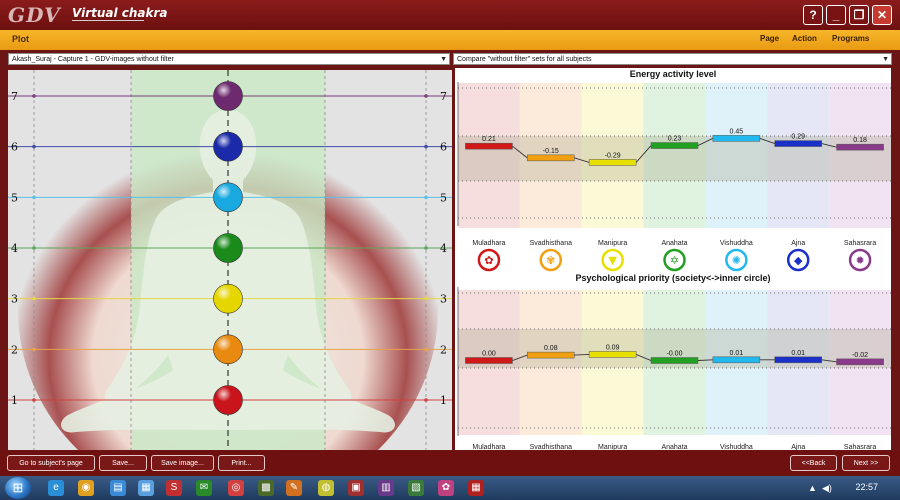 The height and width of the screenshot is (500, 900). I want to click on taskbar-app-7-icon: ◎, so click(236, 488).